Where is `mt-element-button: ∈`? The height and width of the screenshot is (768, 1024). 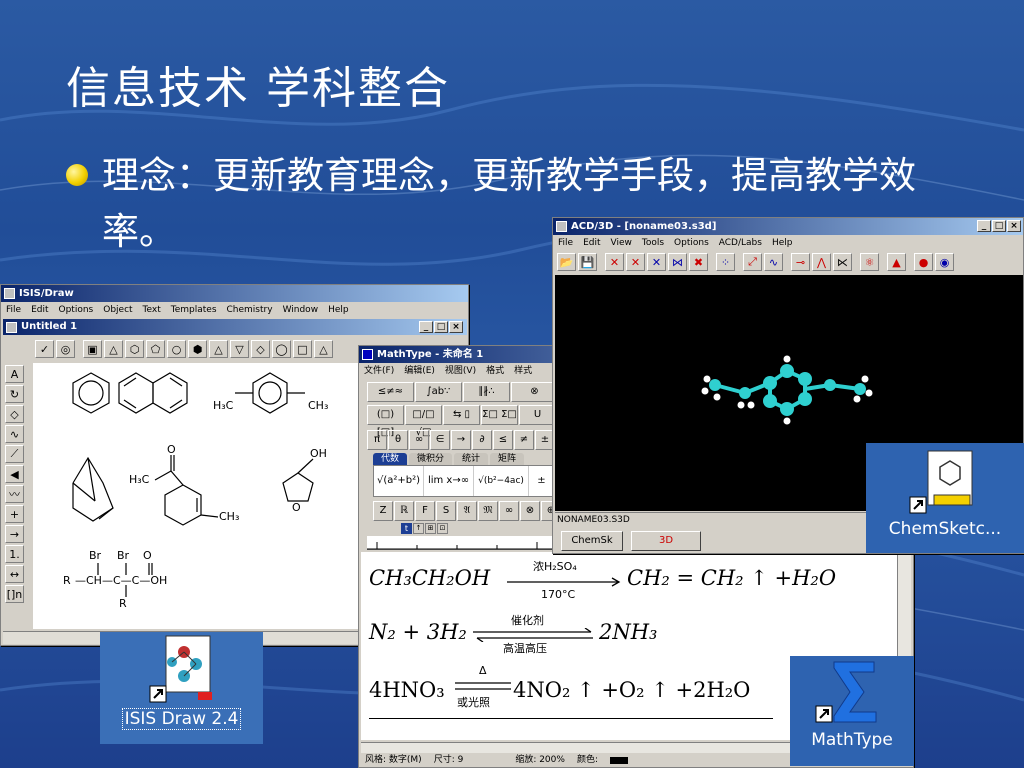 mt-element-button: ∈ is located at coordinates (440, 440).